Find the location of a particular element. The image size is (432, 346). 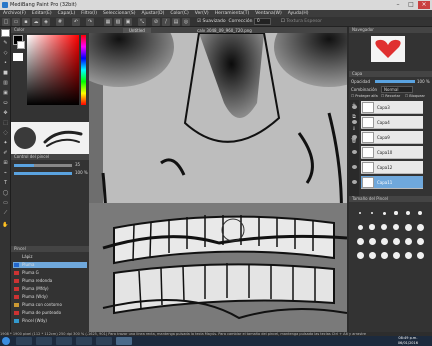

system-clock: 08:49 p.m. 06/01/2016 is located at coordinates (408, 341).